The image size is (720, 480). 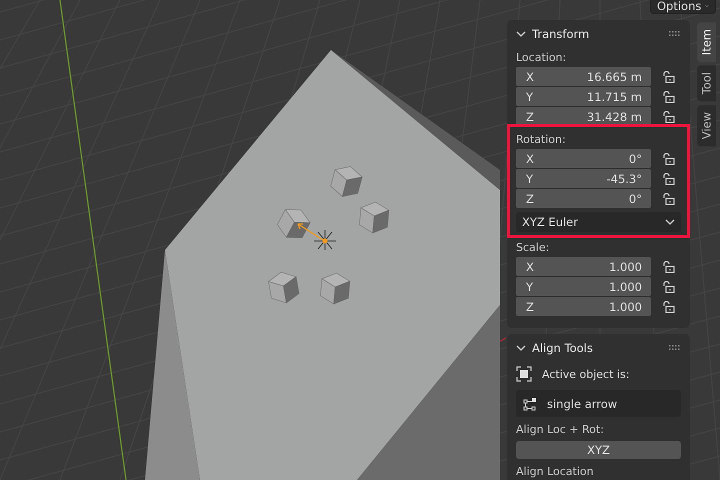 I want to click on number-field: Y -45.3°, so click(x=583, y=178).